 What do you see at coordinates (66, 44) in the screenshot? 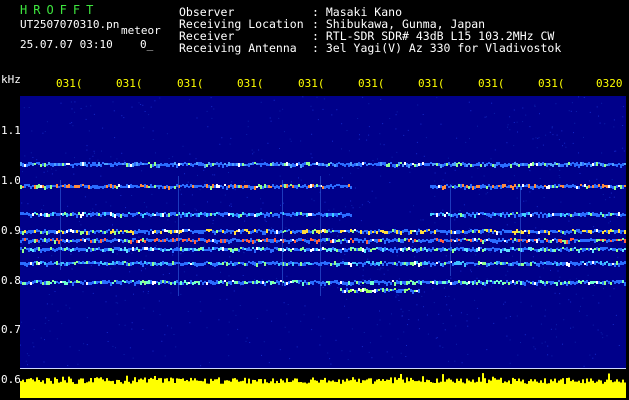
I see `date-time: 25.07.07 03:10` at bounding box center [66, 44].